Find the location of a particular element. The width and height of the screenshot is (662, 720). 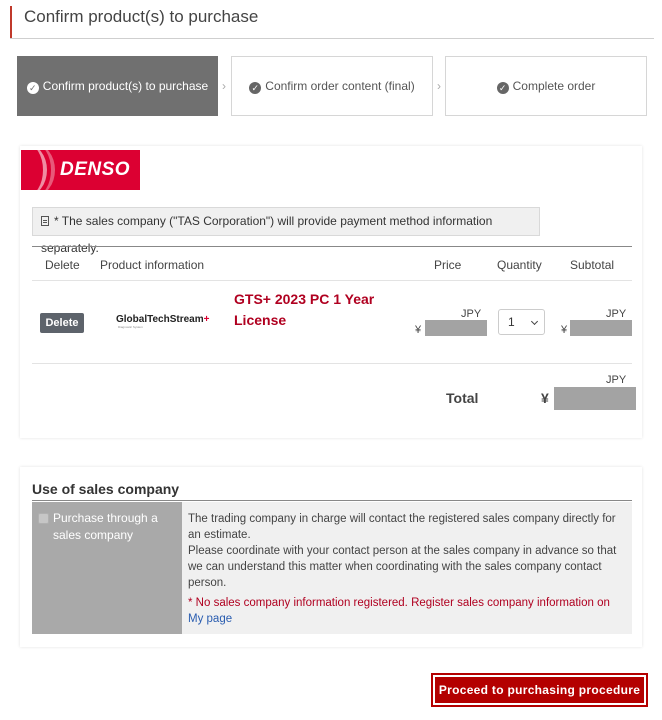

denso-logo: DENSO is located at coordinates (80, 170).